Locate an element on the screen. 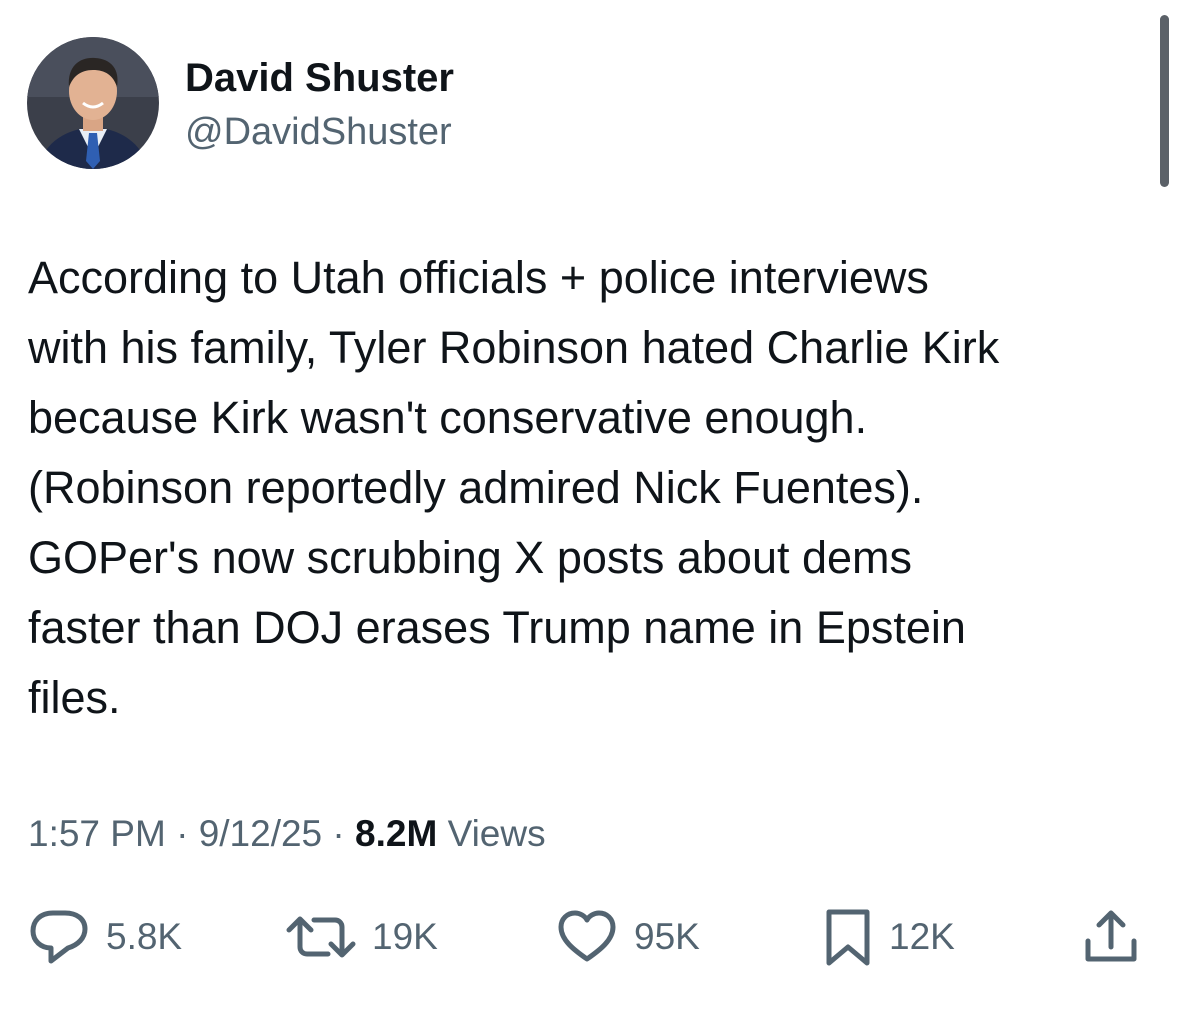 The image size is (1179, 1019). like-count: 95K is located at coordinates (667, 936).